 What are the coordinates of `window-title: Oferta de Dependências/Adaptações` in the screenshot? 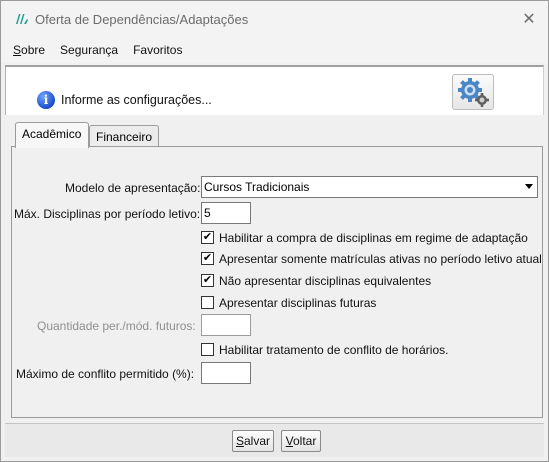 It's located at (142, 19).